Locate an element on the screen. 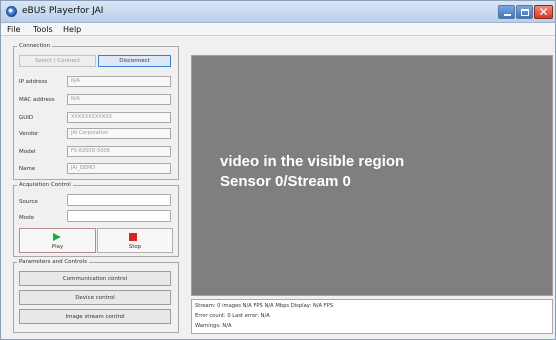  stop-button: Stop is located at coordinates (135, 240).